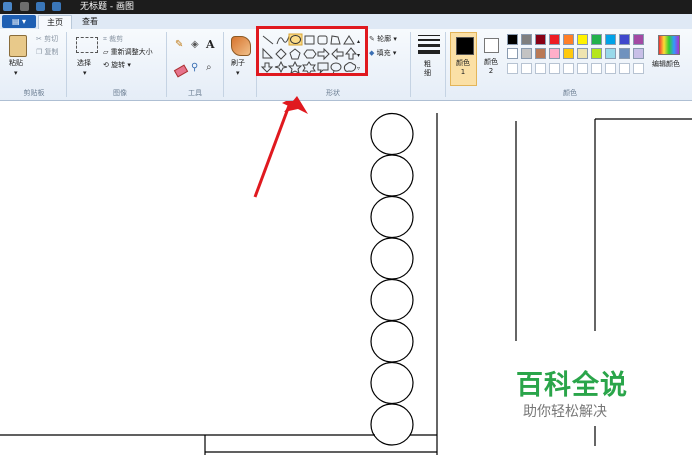 This screenshot has width=692, height=455. I want to click on crop-label: 裁剪, so click(116, 39).